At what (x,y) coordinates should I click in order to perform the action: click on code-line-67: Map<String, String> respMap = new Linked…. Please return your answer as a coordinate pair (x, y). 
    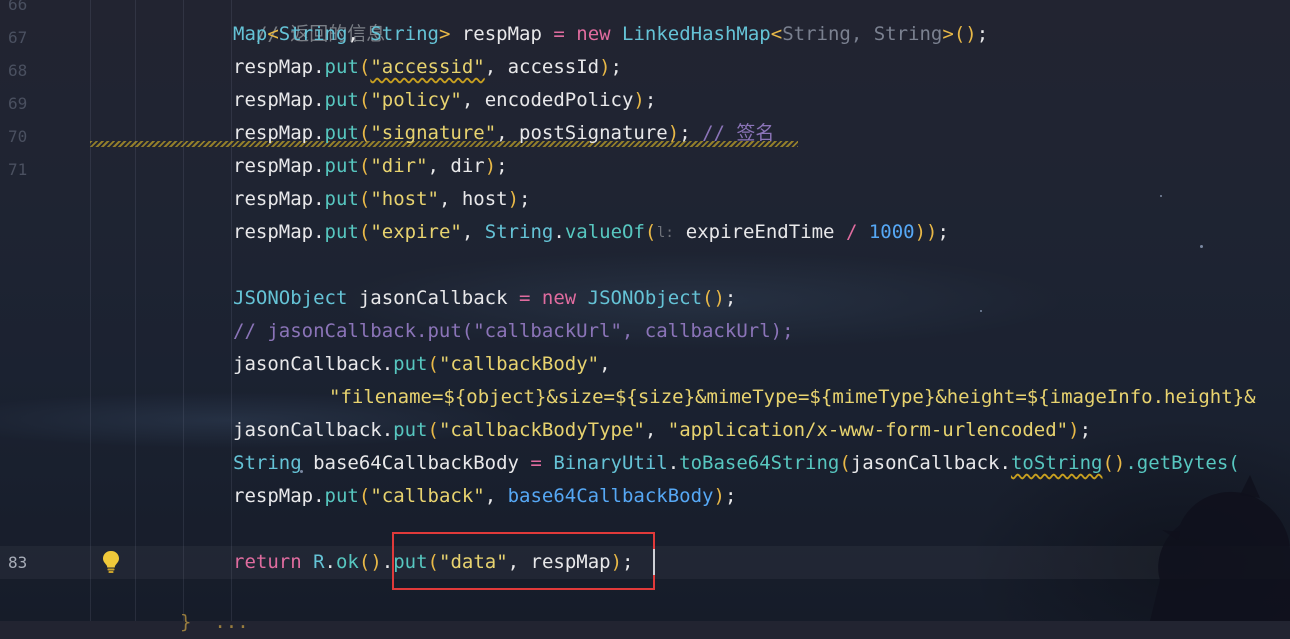
    Looking at the image, I should click on (610, 34).